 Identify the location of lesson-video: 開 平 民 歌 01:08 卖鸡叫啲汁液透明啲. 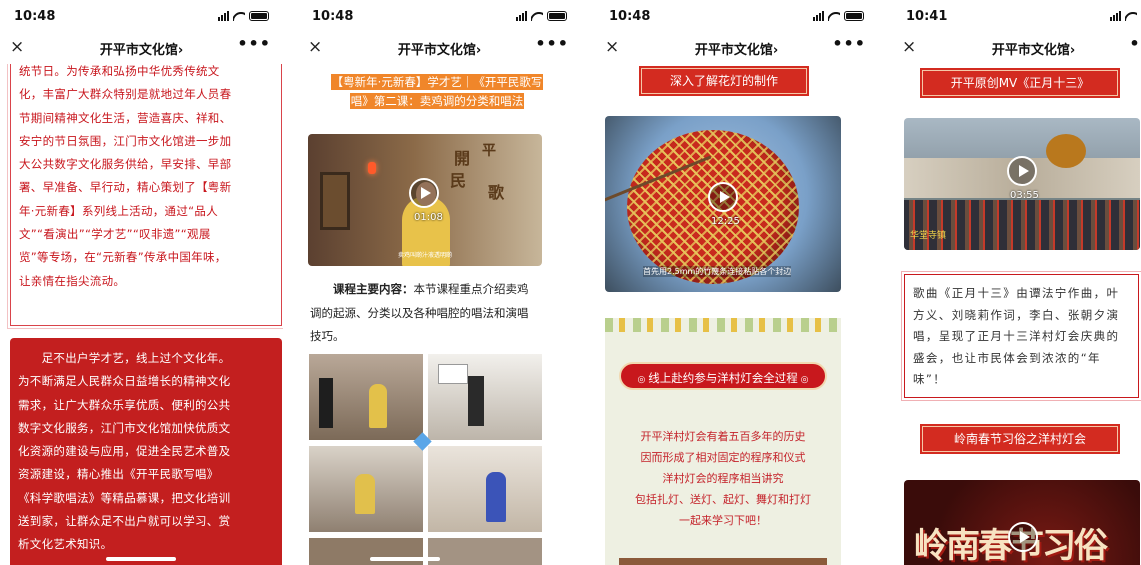
(425, 200).